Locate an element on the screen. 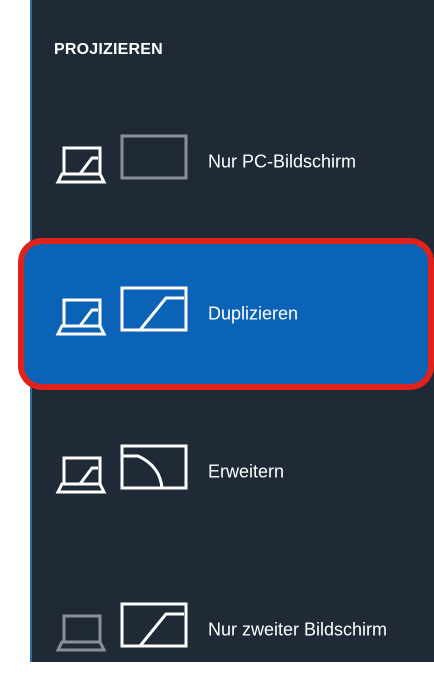 Image resolution: width=434 pixels, height=700 pixels. extend-icon is located at coordinates (121, 469).